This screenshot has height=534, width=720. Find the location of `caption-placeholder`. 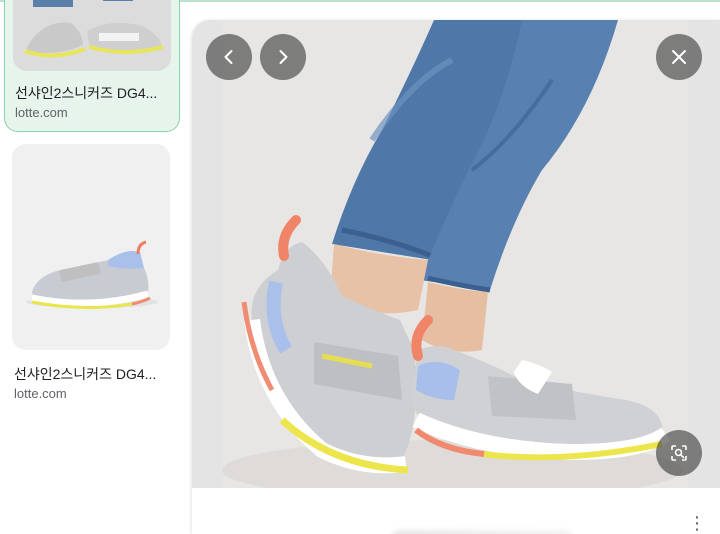

caption-placeholder is located at coordinates (482, 532).